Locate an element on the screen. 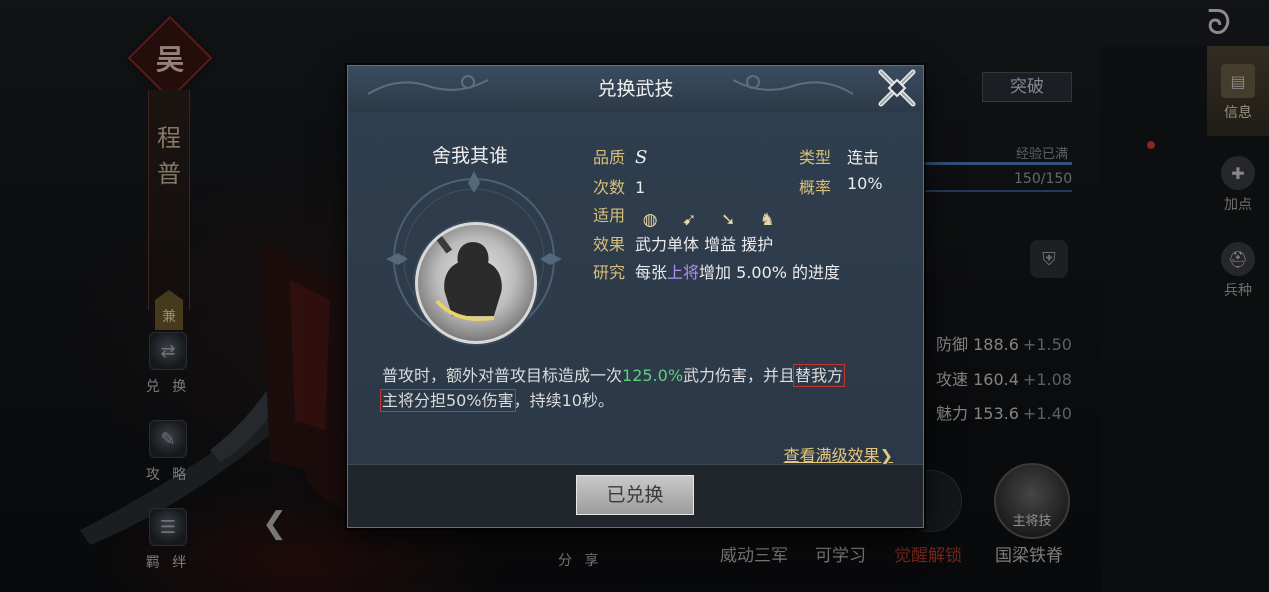 The image size is (1269, 592). horse-icon: ♞ is located at coordinates (767, 220).